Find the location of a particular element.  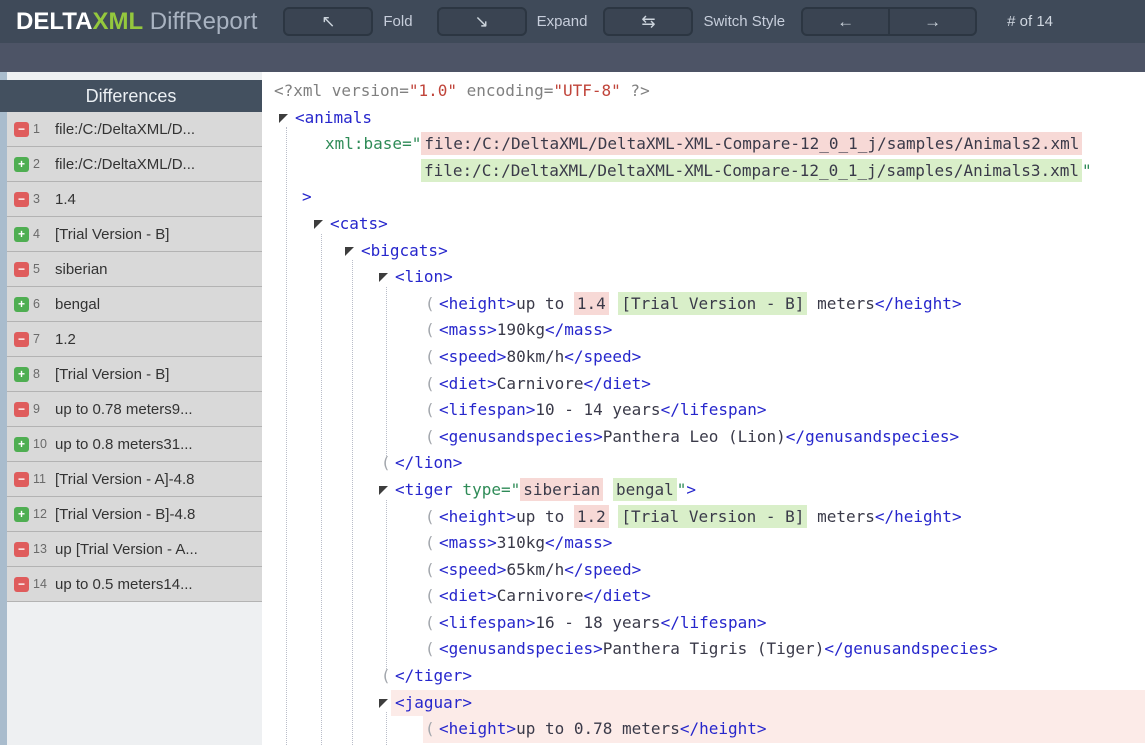

difference-item: +4 [Trial Version - B] is located at coordinates (134, 234).